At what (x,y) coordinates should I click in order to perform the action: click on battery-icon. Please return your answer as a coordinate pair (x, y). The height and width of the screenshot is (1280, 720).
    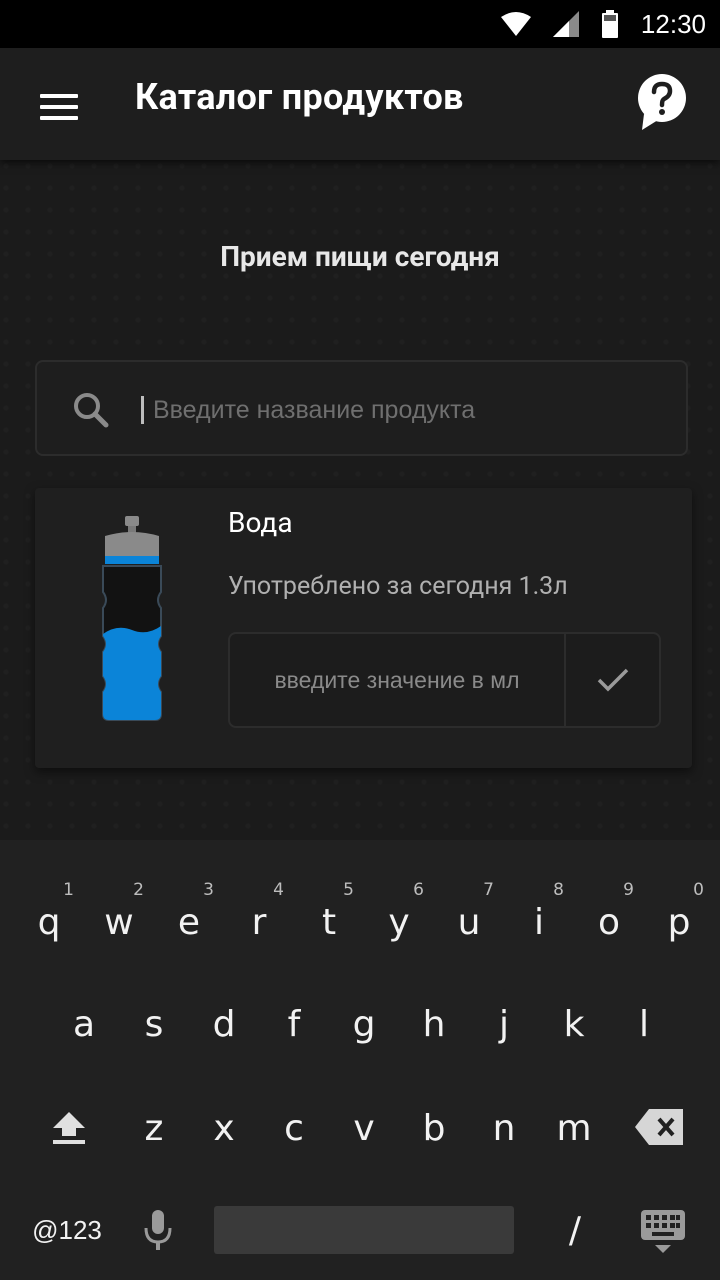
    Looking at the image, I should click on (609, 24).